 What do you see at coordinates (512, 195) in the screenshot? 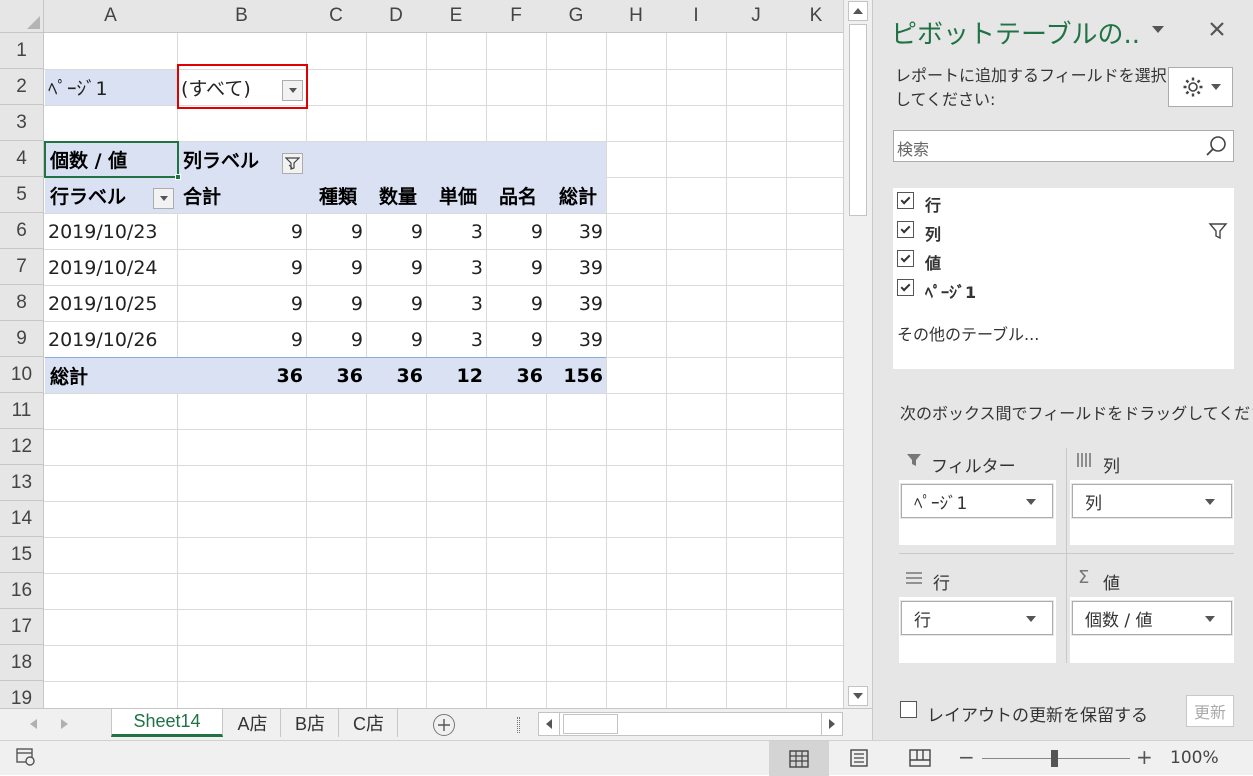
I see `pivot-column-header: 品名` at bounding box center [512, 195].